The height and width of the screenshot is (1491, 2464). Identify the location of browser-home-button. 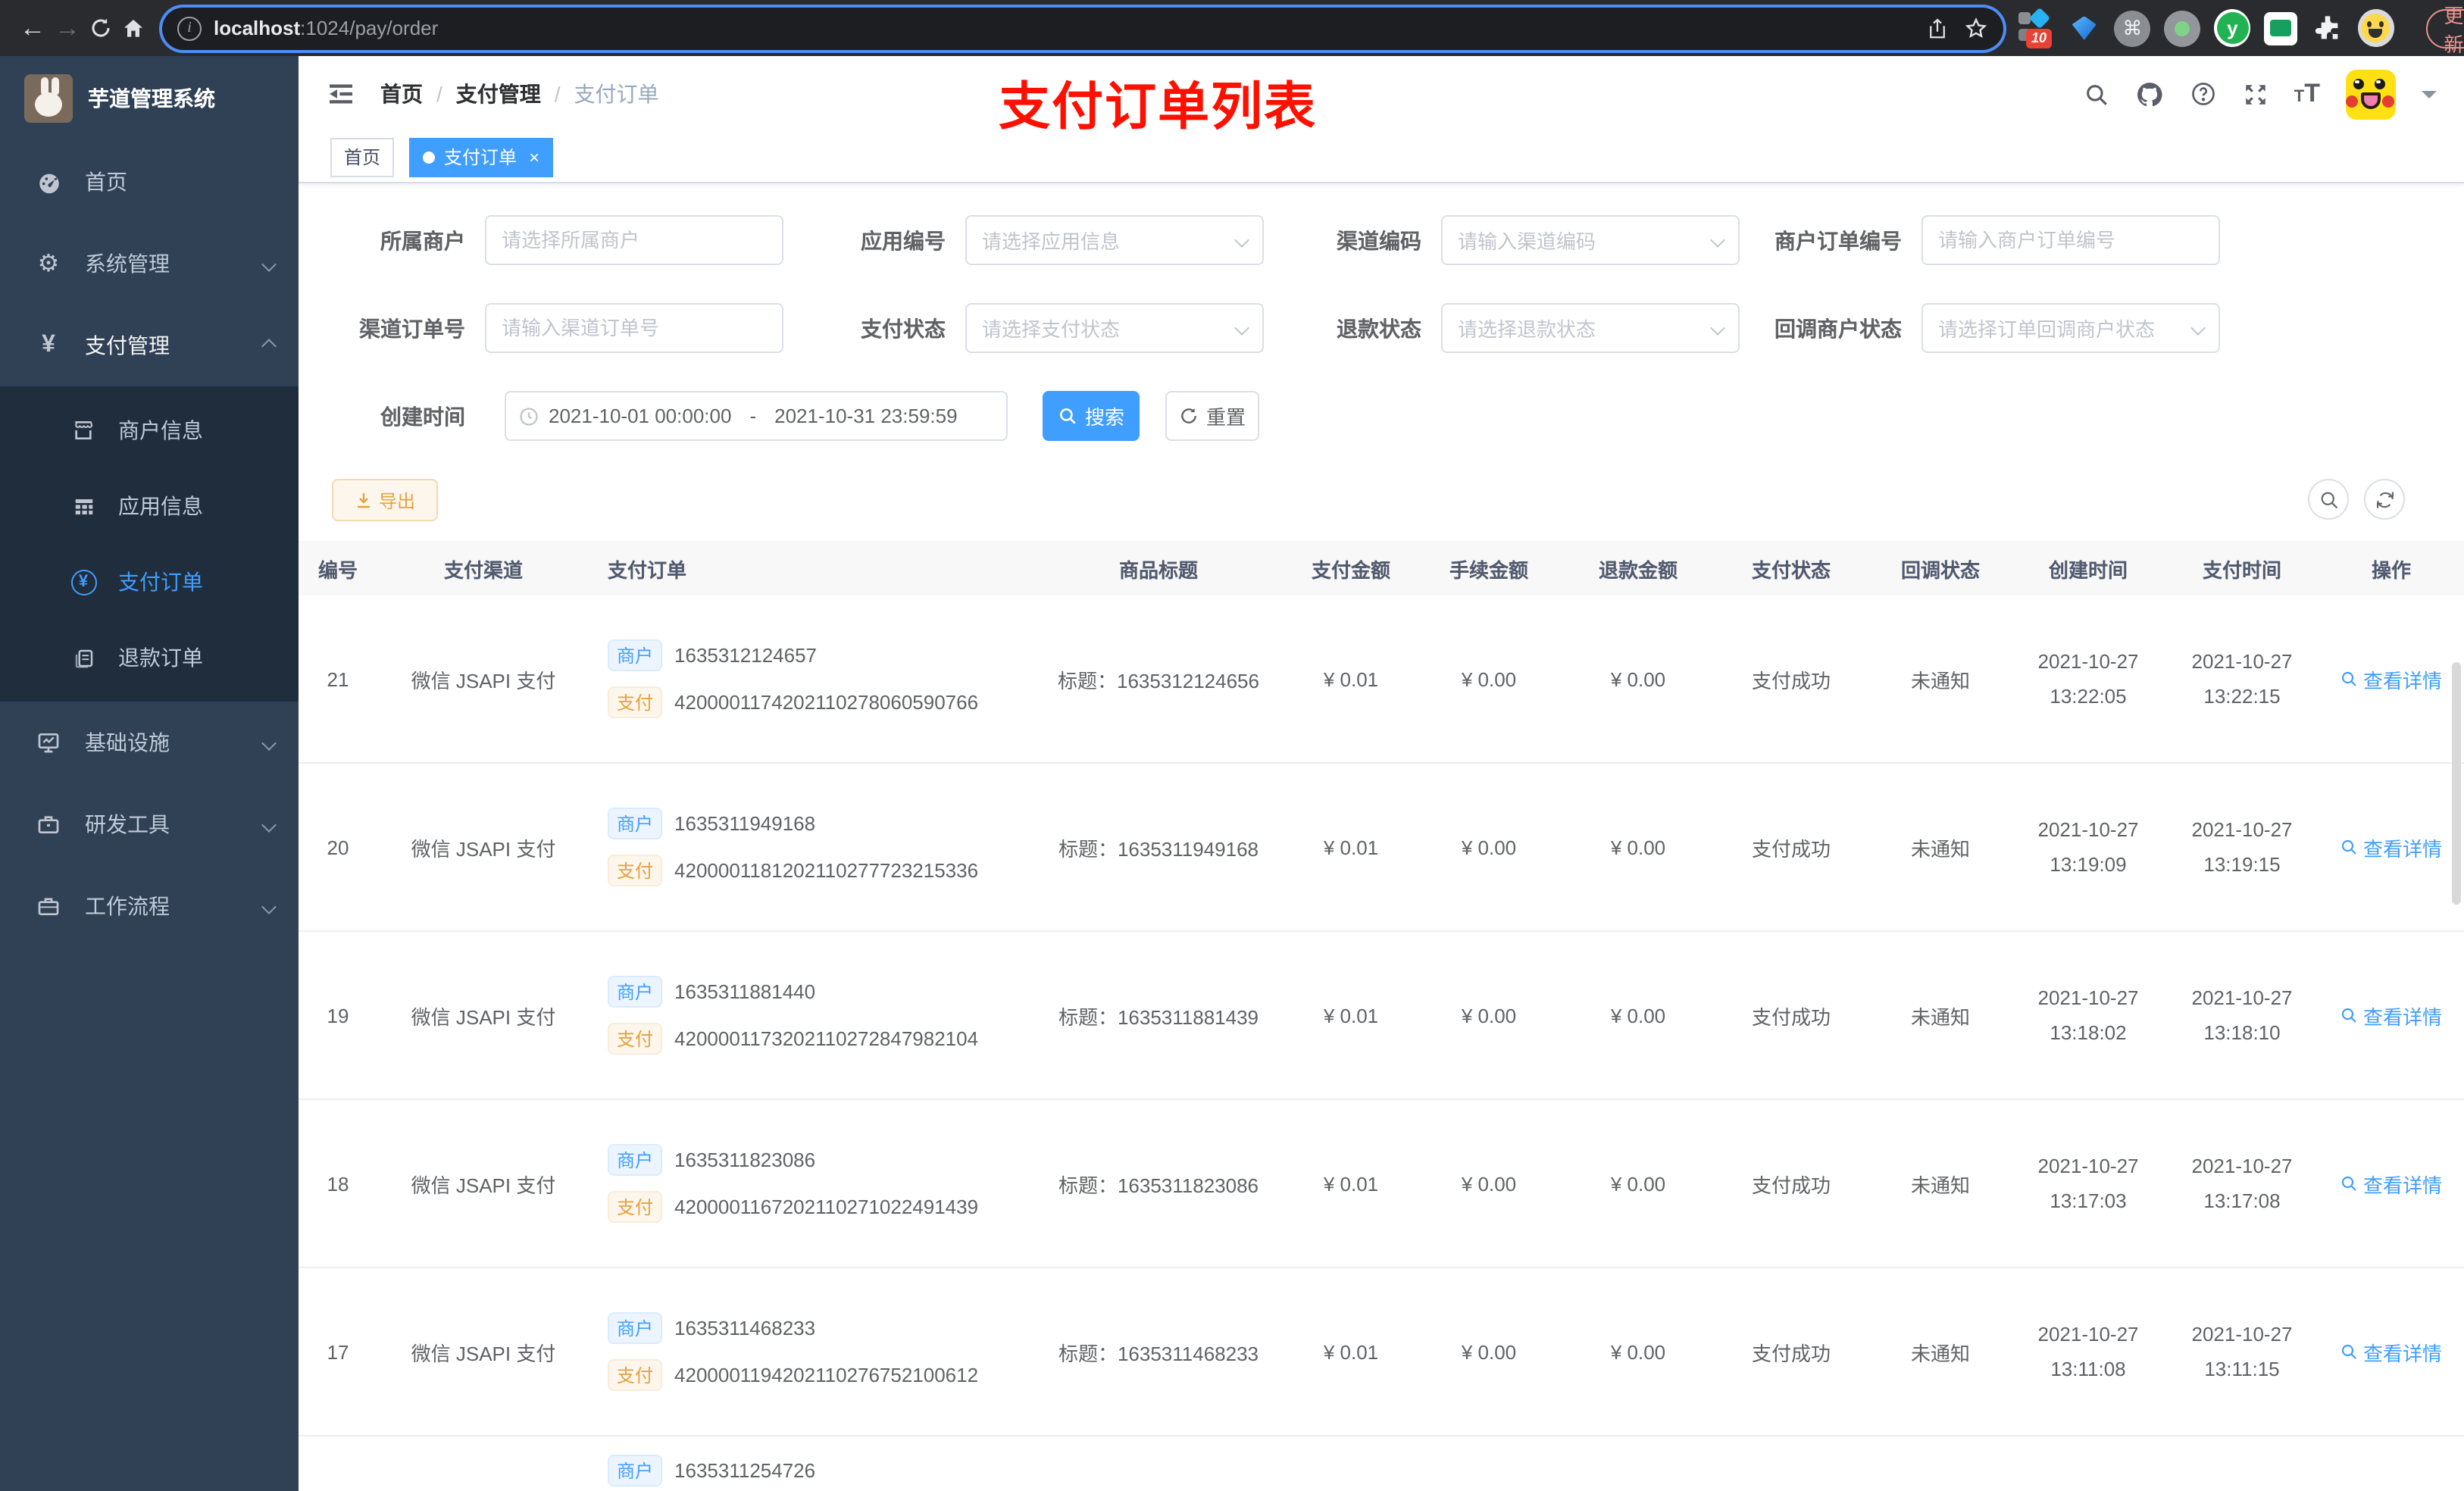
(133, 28).